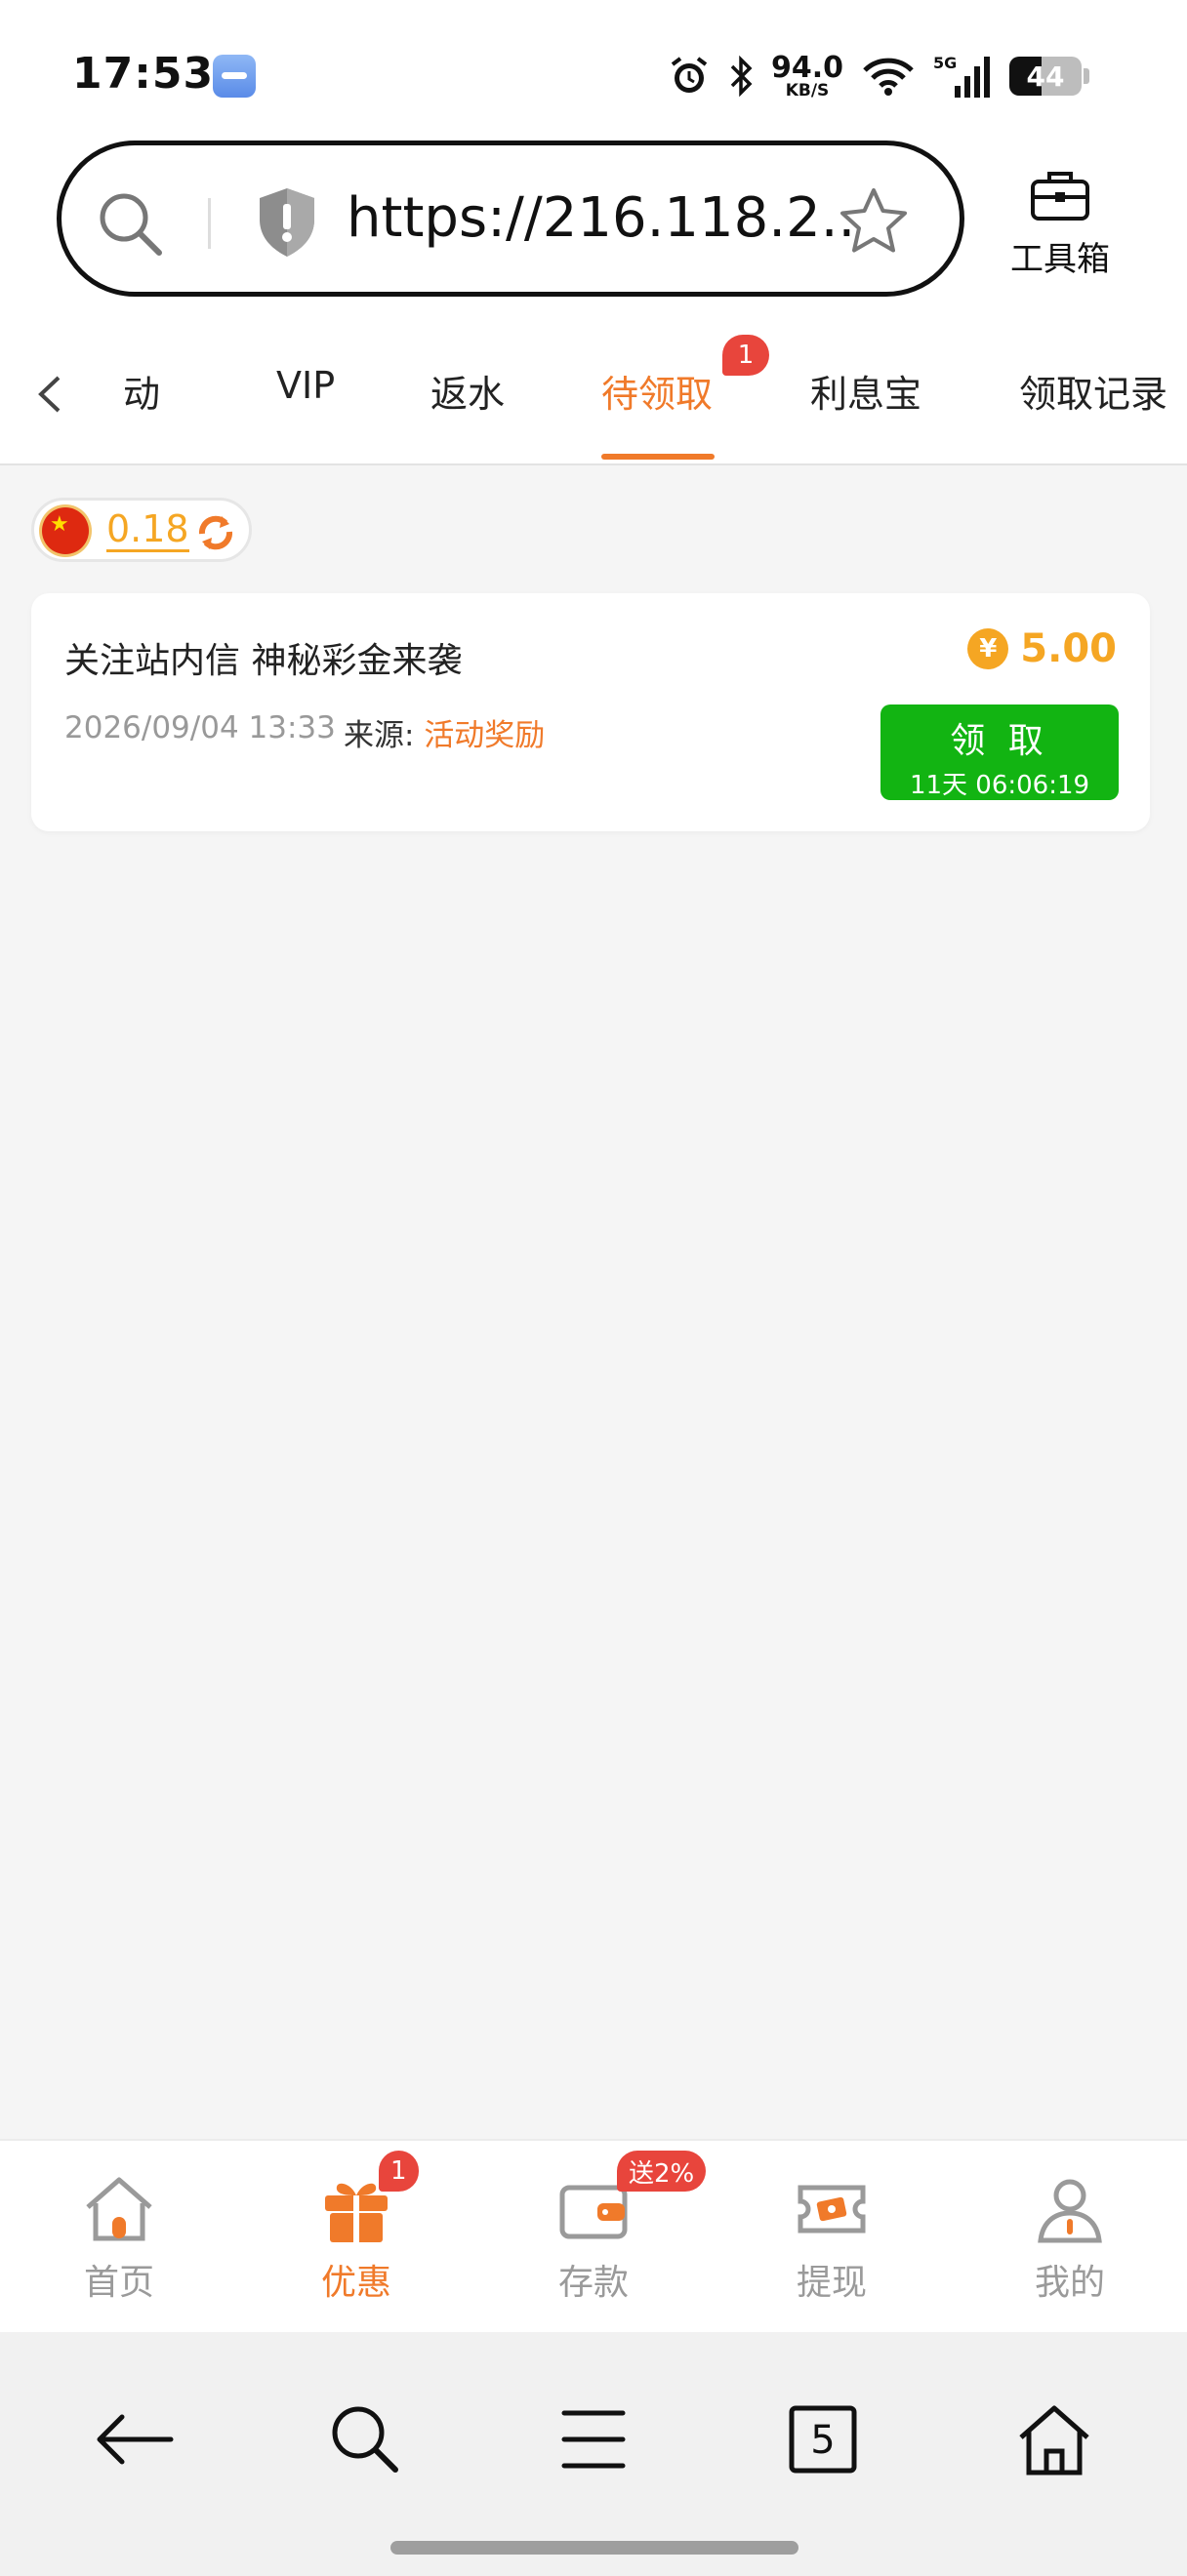 The width and height of the screenshot is (1187, 2576). What do you see at coordinates (593, 2283) in the screenshot?
I see `nav-label-deposit: 存款` at bounding box center [593, 2283].